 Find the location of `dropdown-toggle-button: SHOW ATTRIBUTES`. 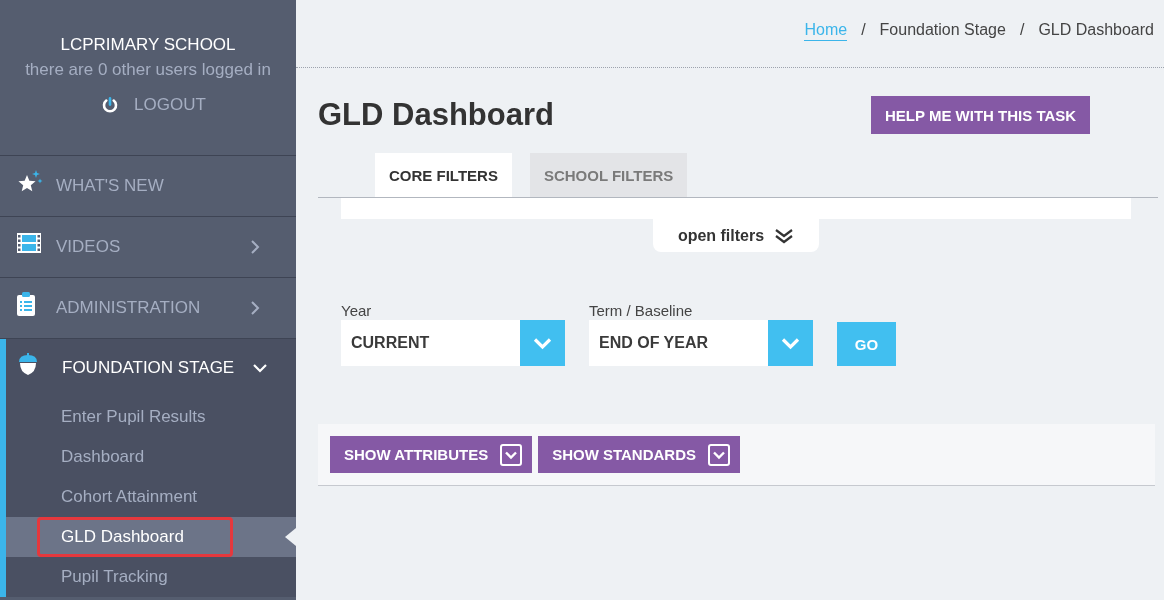

dropdown-toggle-button: SHOW ATTRIBUTES is located at coordinates (431, 454).